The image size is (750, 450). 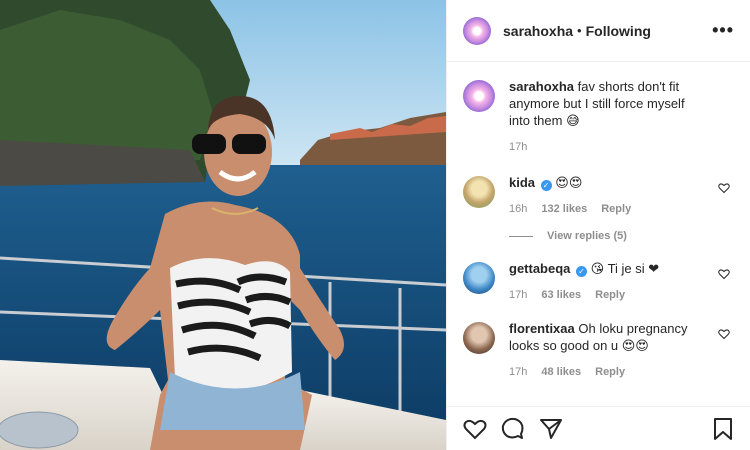 I want to click on comment-username: florentixaa, so click(x=542, y=328).